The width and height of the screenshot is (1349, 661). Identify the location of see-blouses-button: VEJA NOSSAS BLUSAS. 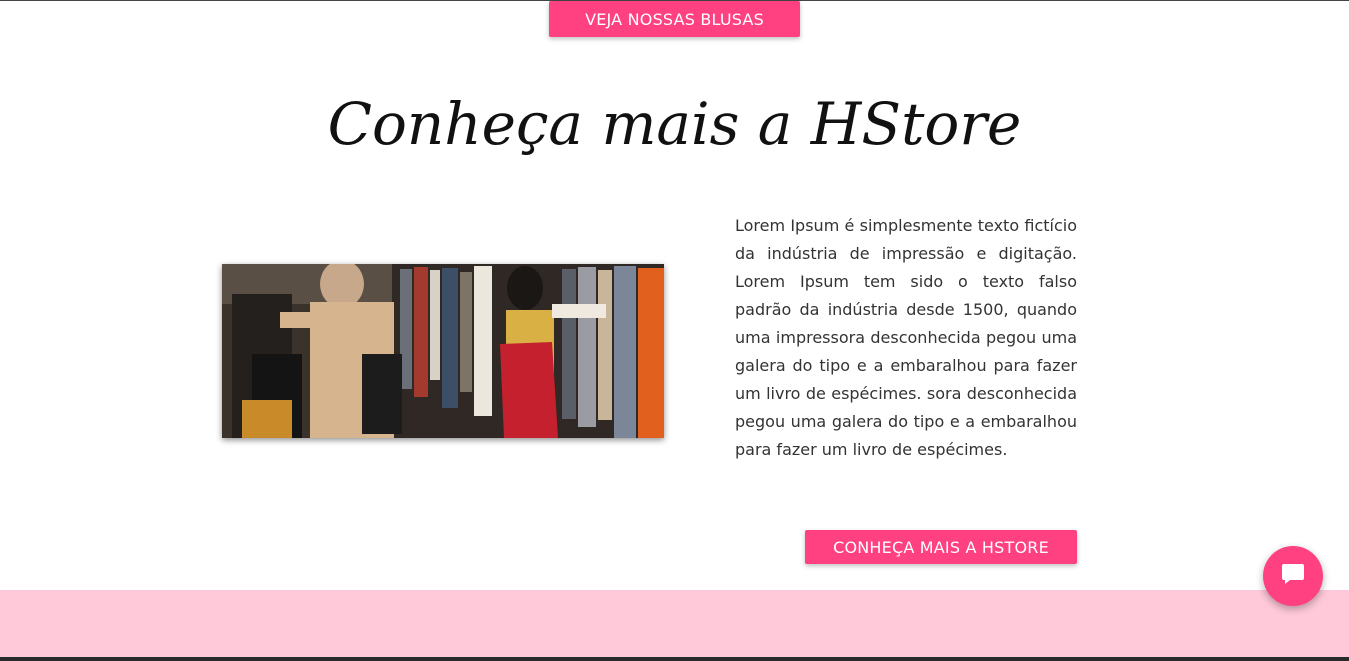
(674, 19).